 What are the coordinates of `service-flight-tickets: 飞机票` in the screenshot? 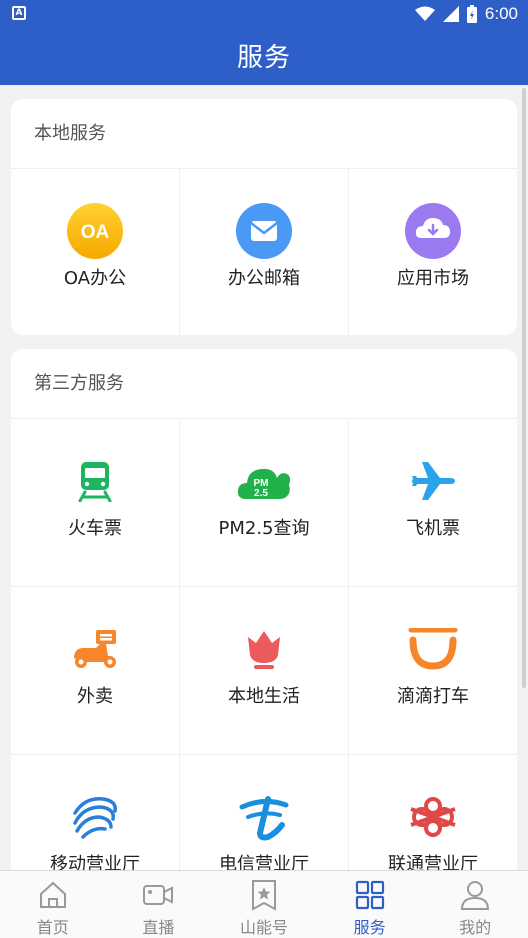 It's located at (433, 503).